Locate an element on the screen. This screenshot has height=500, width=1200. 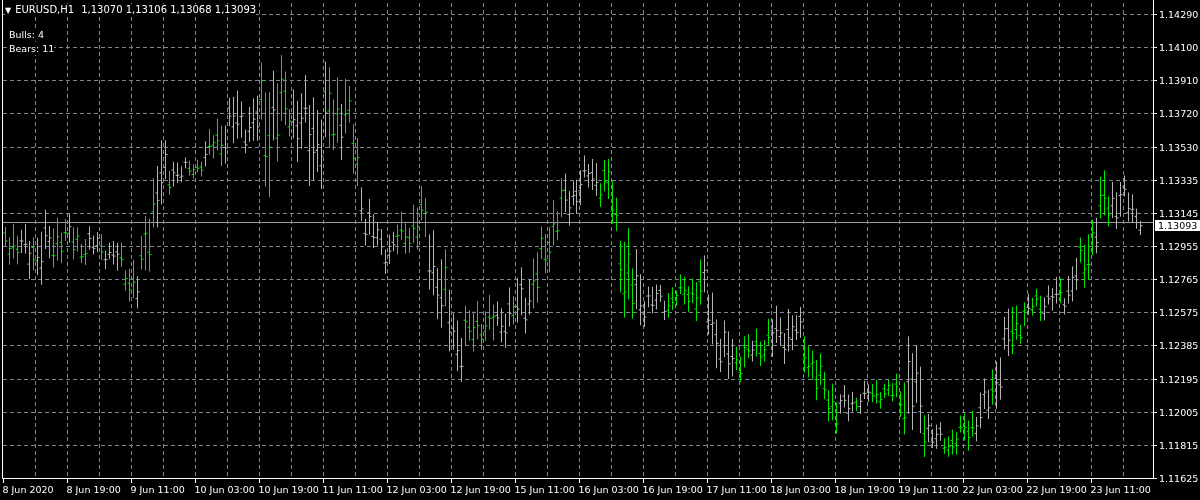
quote-values: 1,13070 1,13106 1,13068 1,13093 is located at coordinates (169, 10).